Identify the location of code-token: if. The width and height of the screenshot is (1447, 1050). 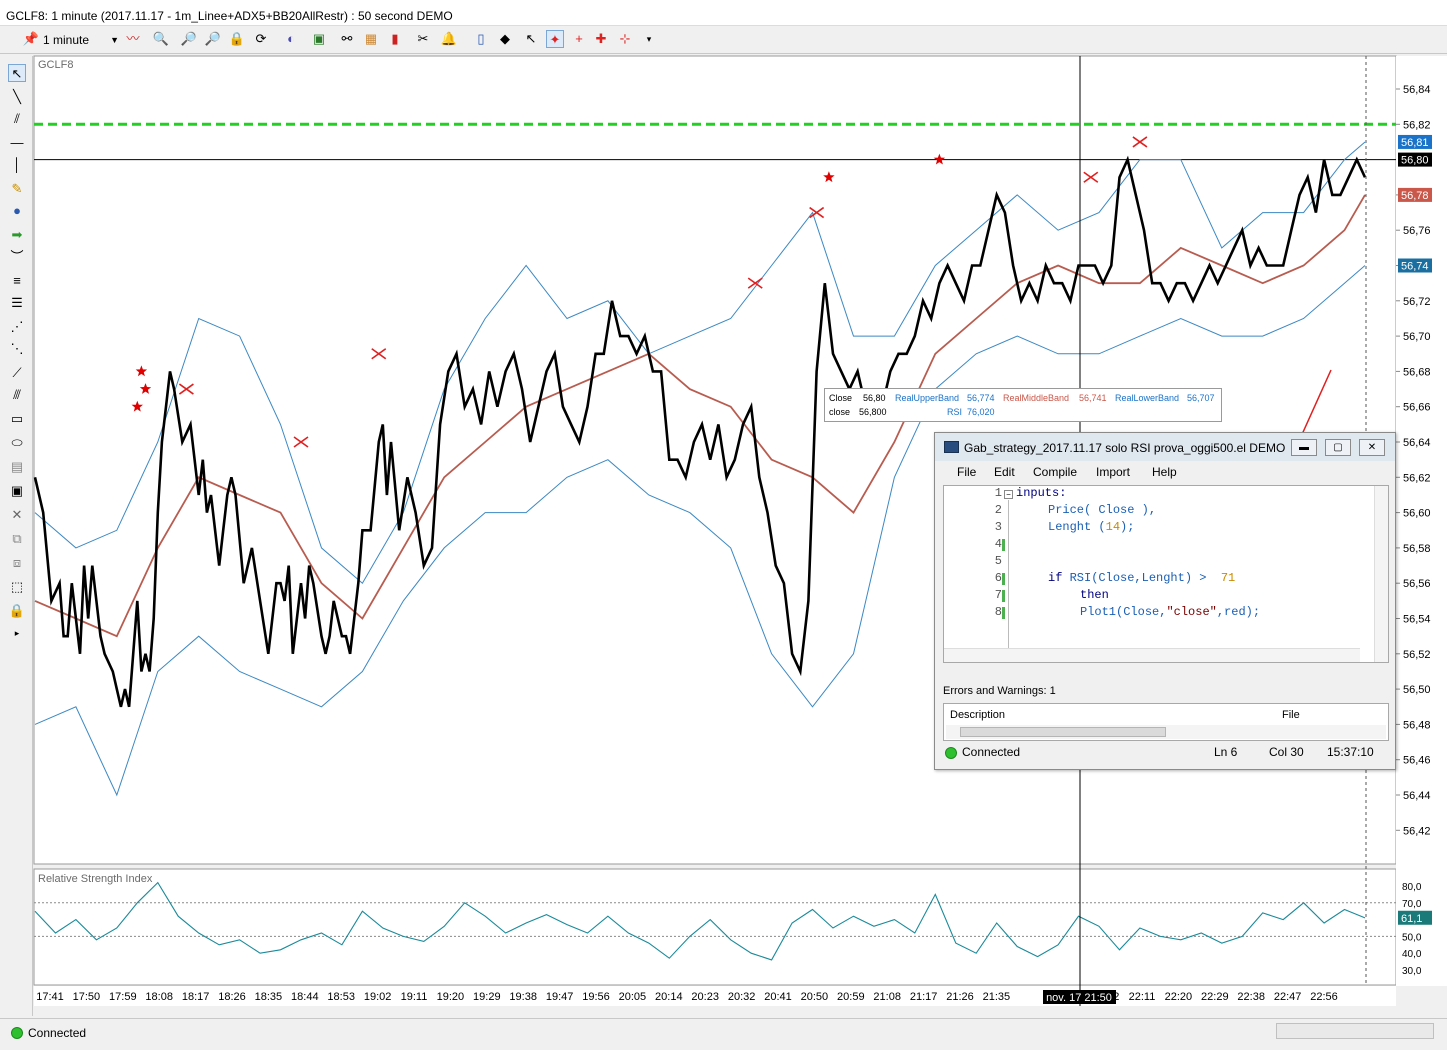
(1055, 578).